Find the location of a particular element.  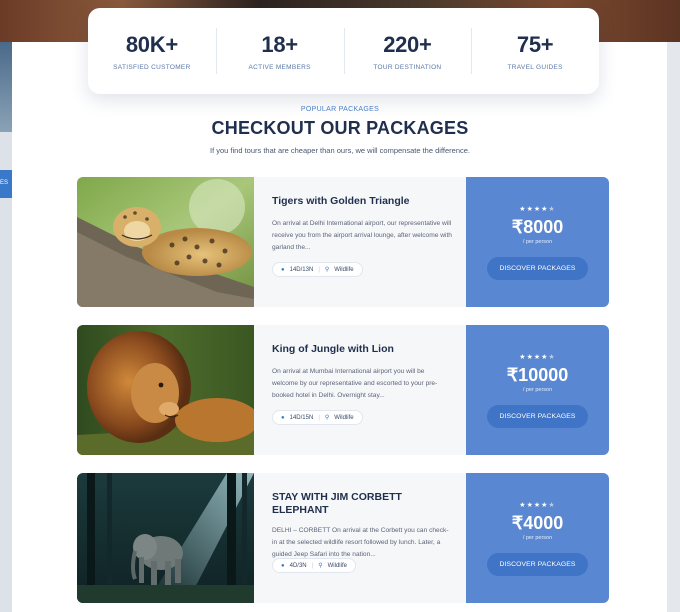

stat-label: ACTIVE MEMBERS is located at coordinates (279, 67).